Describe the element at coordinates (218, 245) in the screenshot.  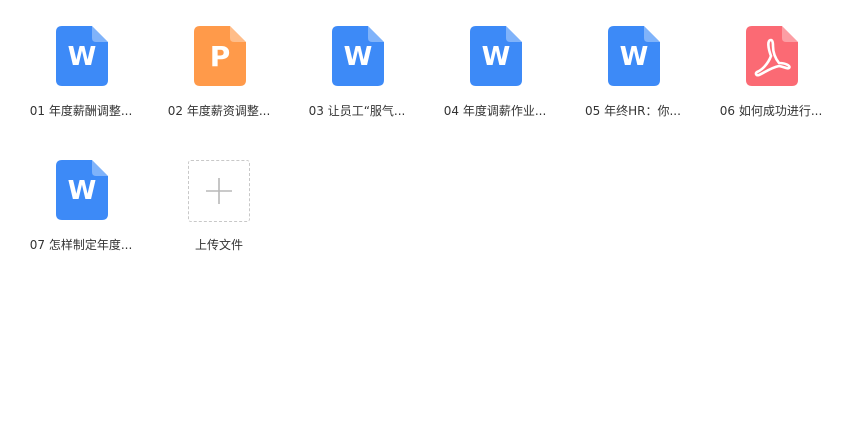
I see `upload-label: 上传文件` at that location.